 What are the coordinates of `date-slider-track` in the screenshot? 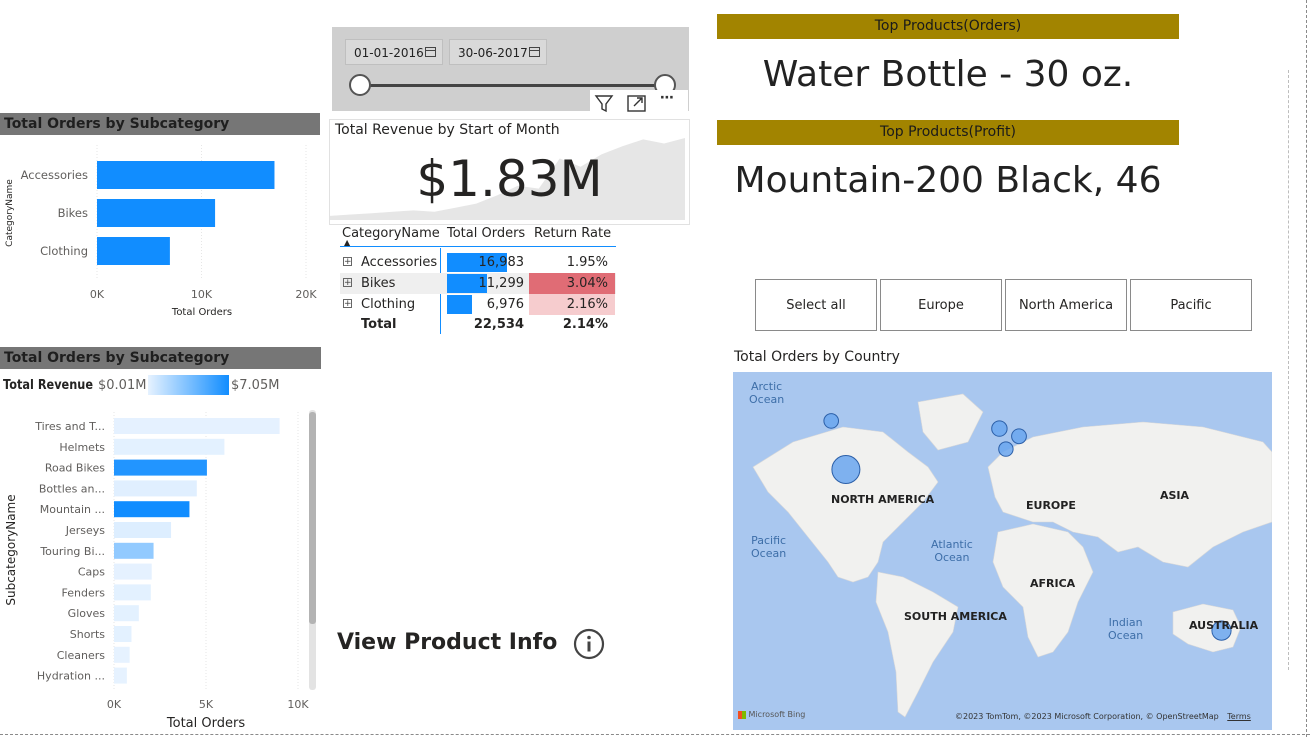 It's located at (513, 85).